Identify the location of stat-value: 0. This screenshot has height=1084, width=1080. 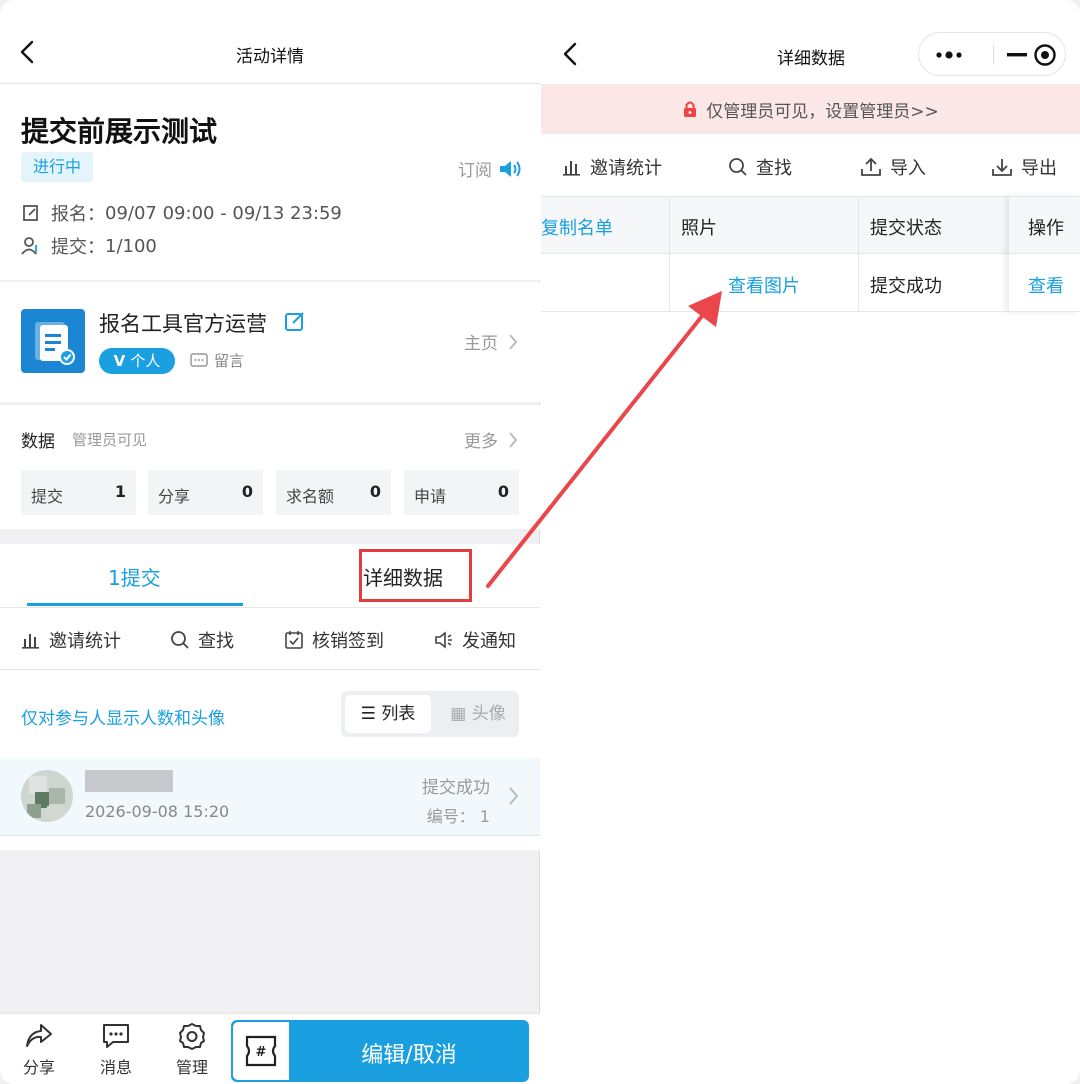
(247, 491).